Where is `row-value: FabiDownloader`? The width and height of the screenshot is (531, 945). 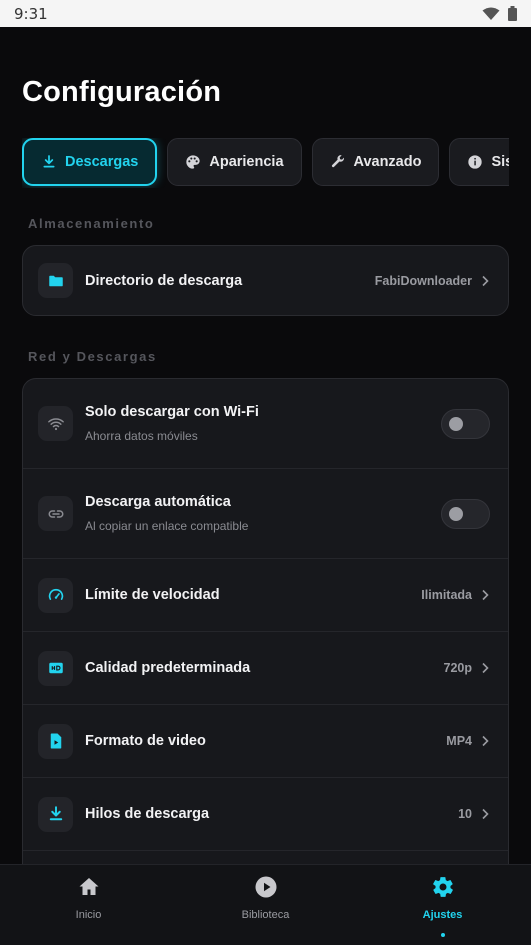
row-value: FabiDownloader is located at coordinates (423, 280).